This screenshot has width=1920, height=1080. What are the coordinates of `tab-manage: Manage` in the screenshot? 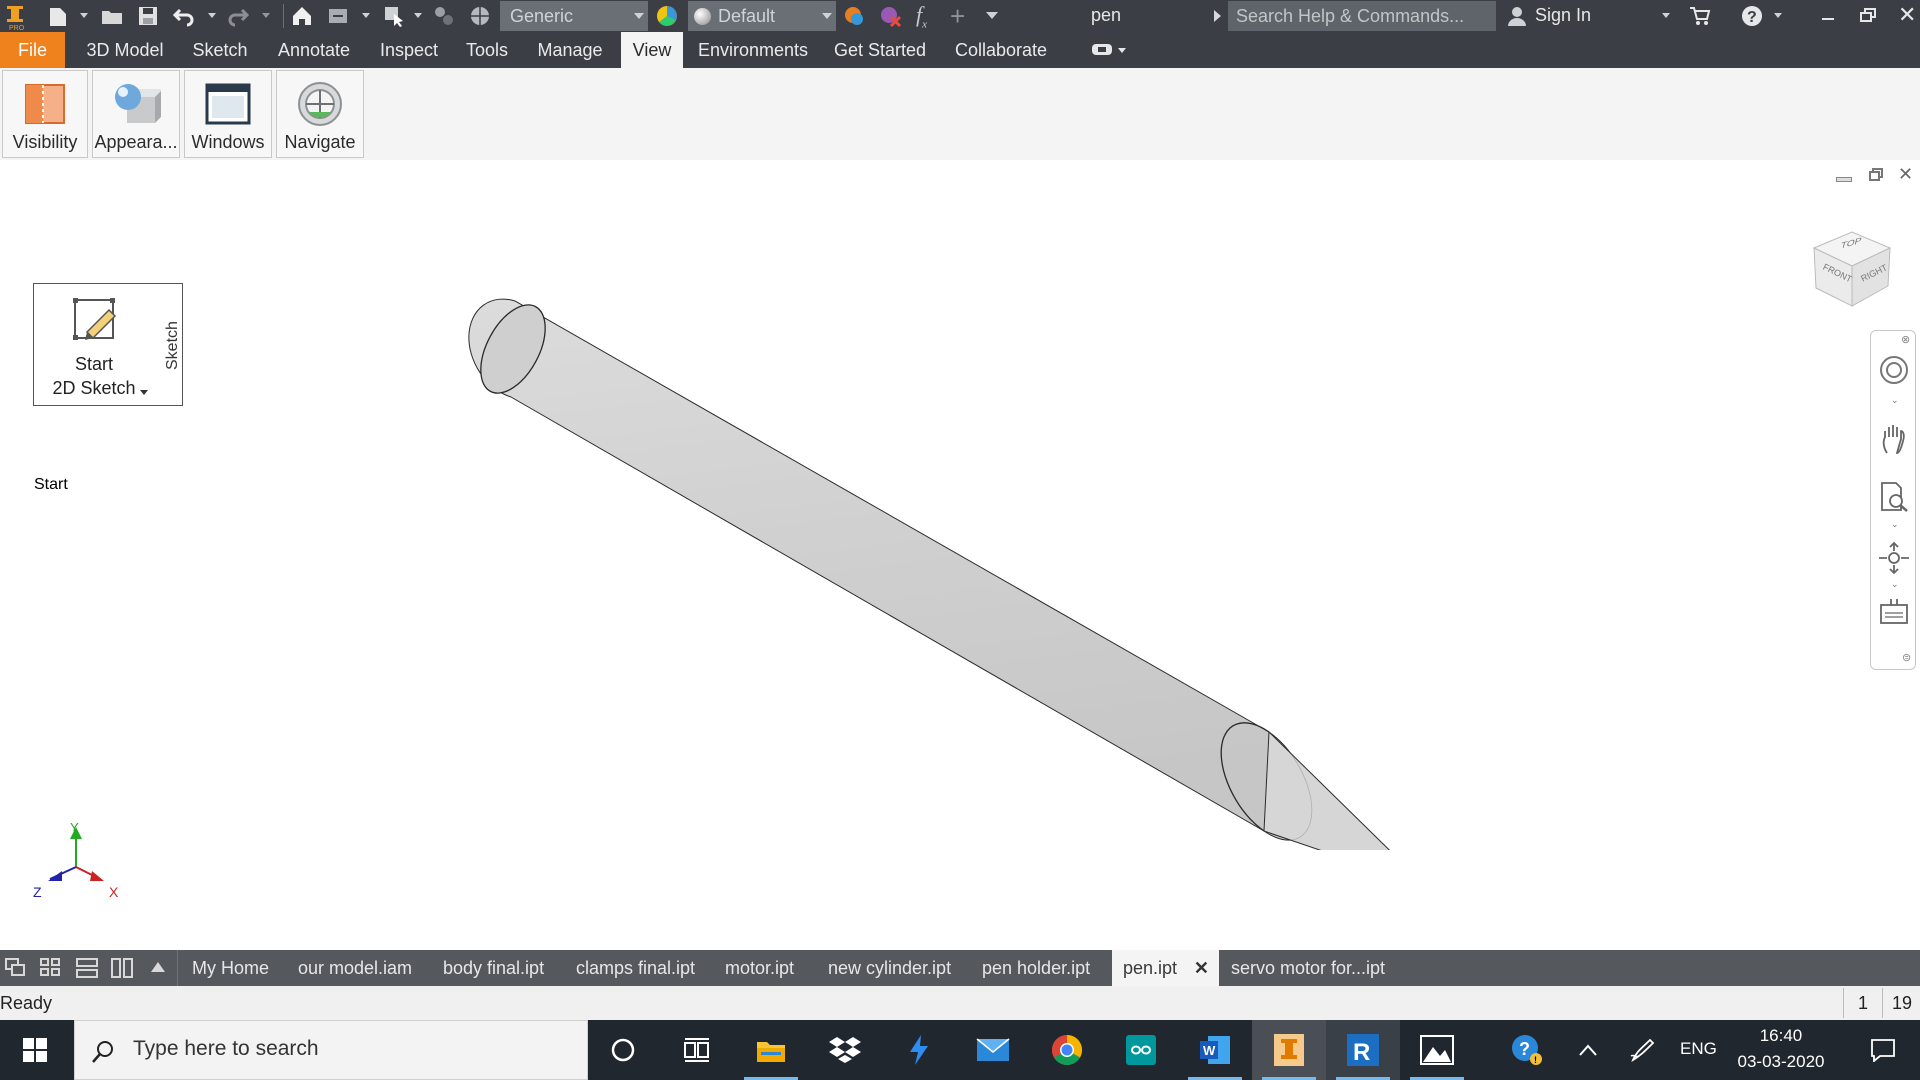 It's located at (570, 50).